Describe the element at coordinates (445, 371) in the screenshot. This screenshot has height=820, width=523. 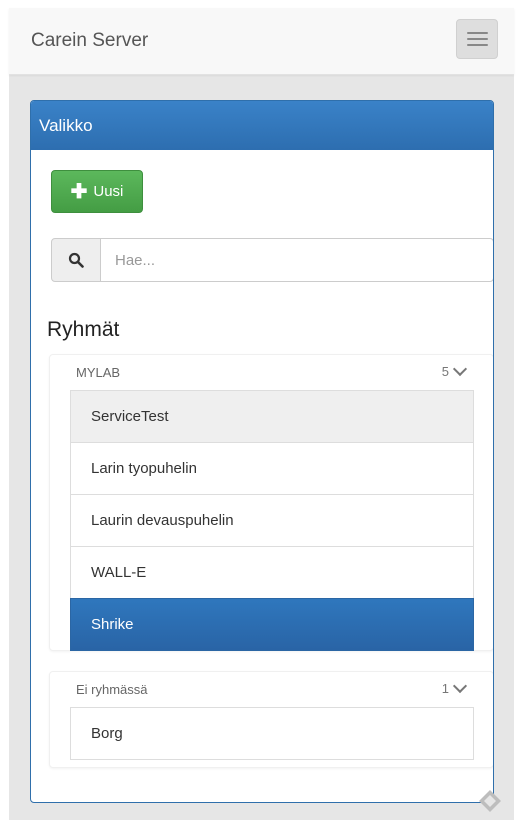
I see `group-count-value: 5` at that location.